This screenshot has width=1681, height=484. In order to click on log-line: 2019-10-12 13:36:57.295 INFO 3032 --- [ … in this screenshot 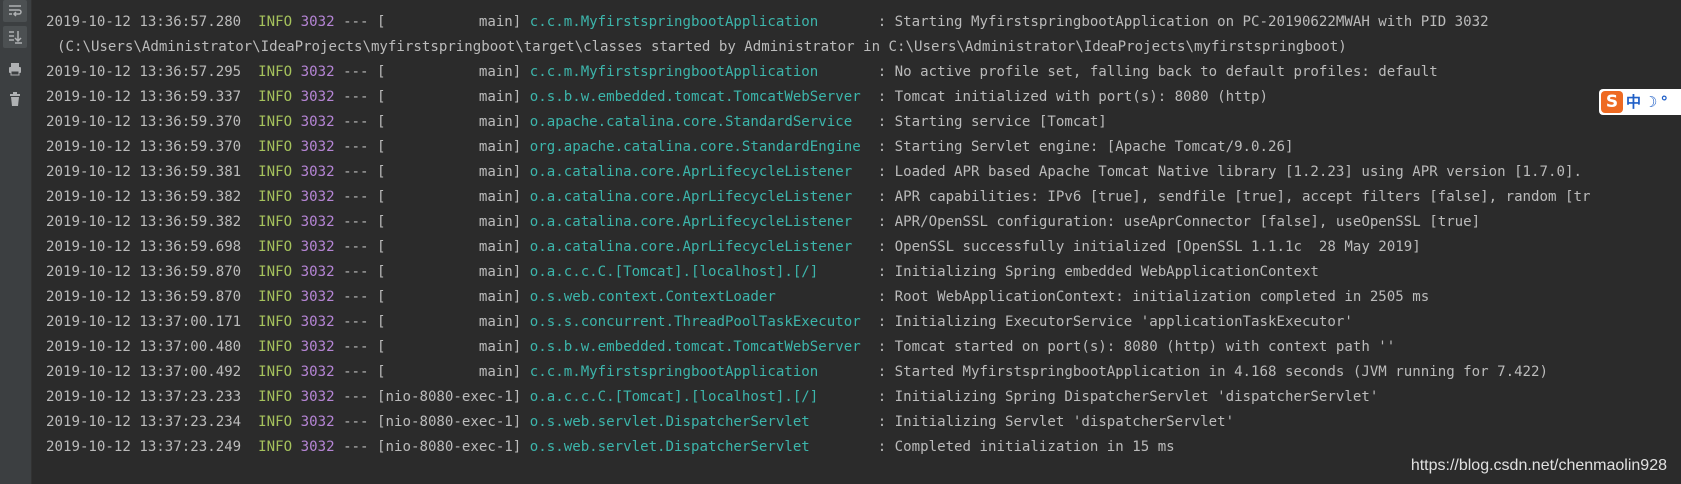, I will do `click(863, 72)`.